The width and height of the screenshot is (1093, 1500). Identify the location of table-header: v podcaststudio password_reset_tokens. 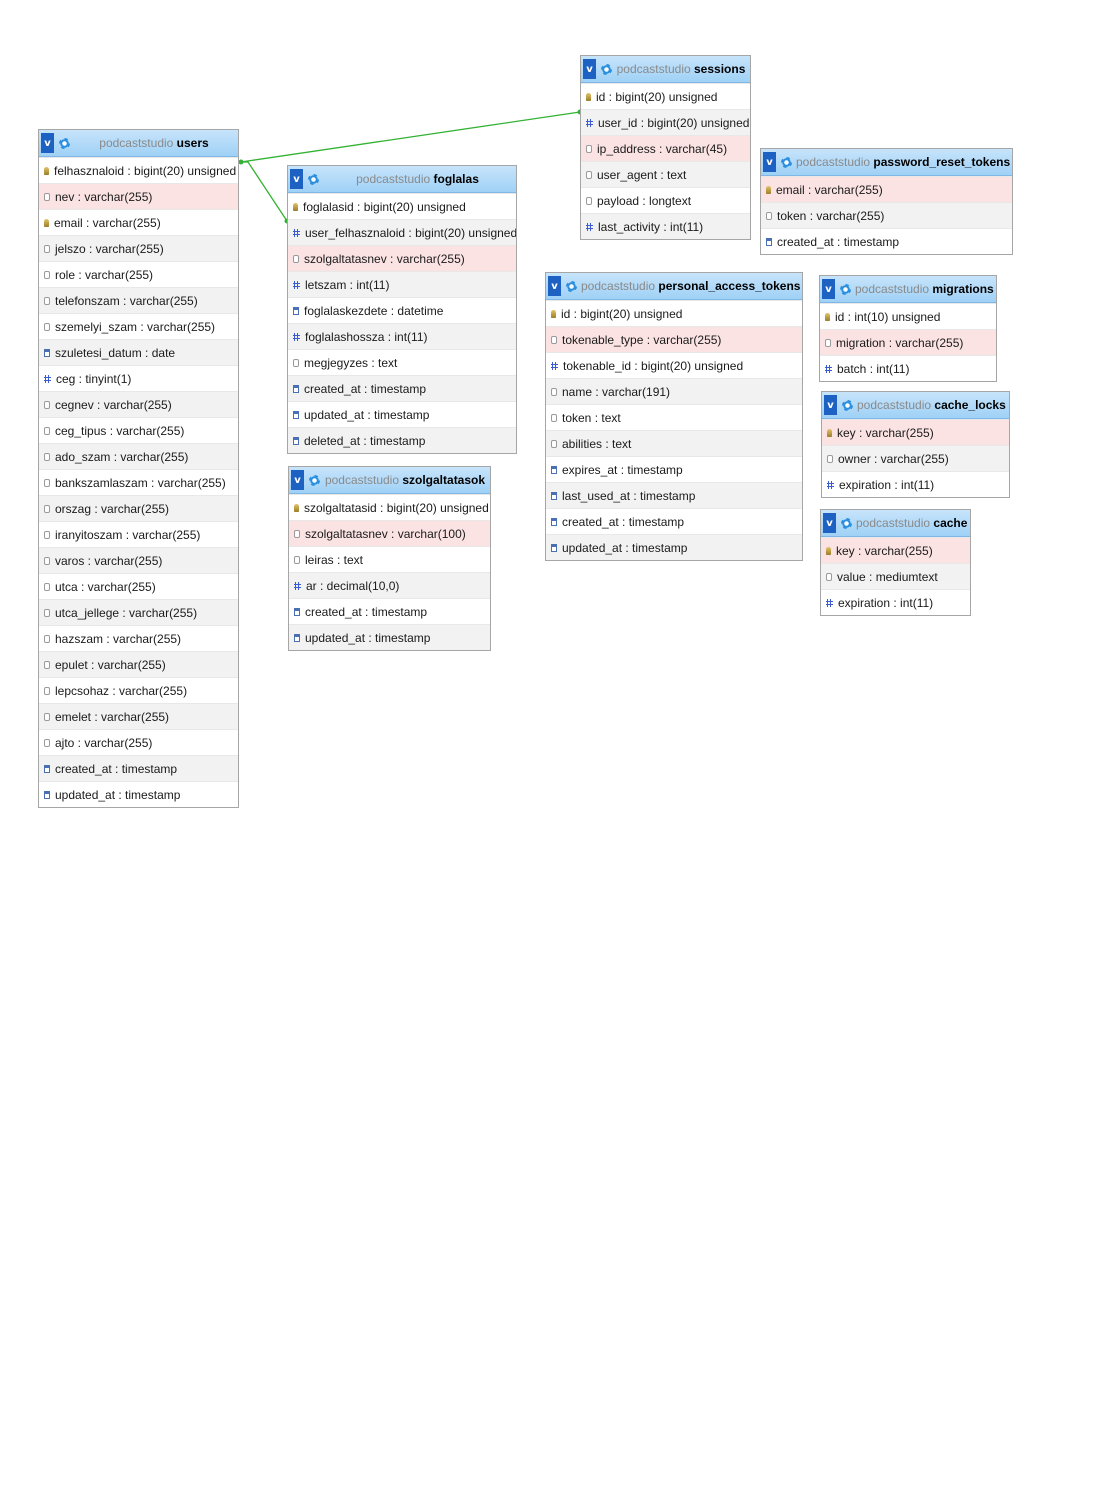
(886, 162).